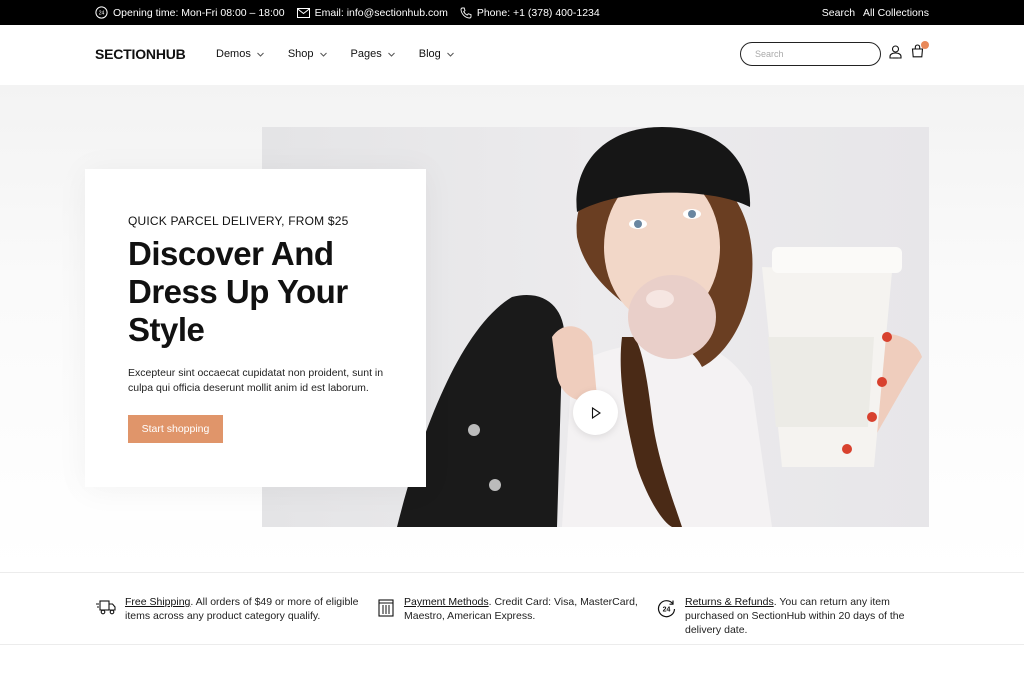 This screenshot has width=1024, height=683. What do you see at coordinates (238, 291) in the screenshot?
I see `hero-headline: Discover And Dress Up Your Style` at bounding box center [238, 291].